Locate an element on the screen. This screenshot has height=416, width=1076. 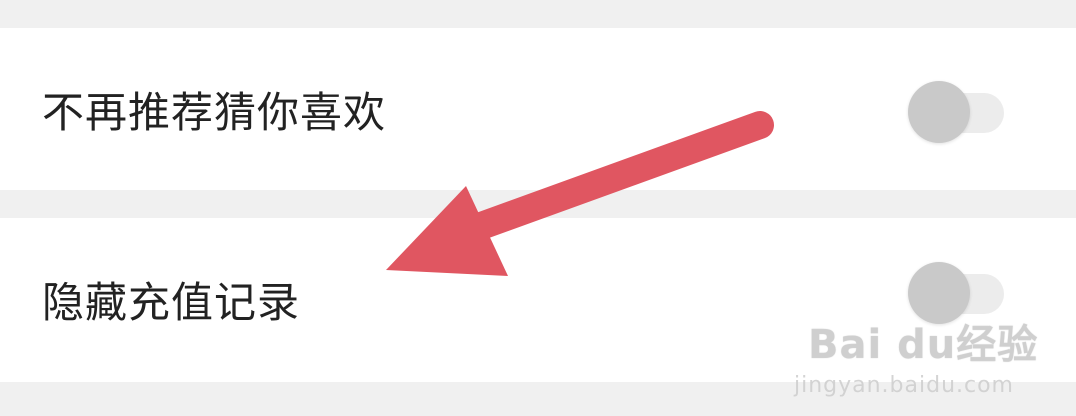
baidu-jingyan-logo: Bai du经验 is located at coordinates (923, 345).